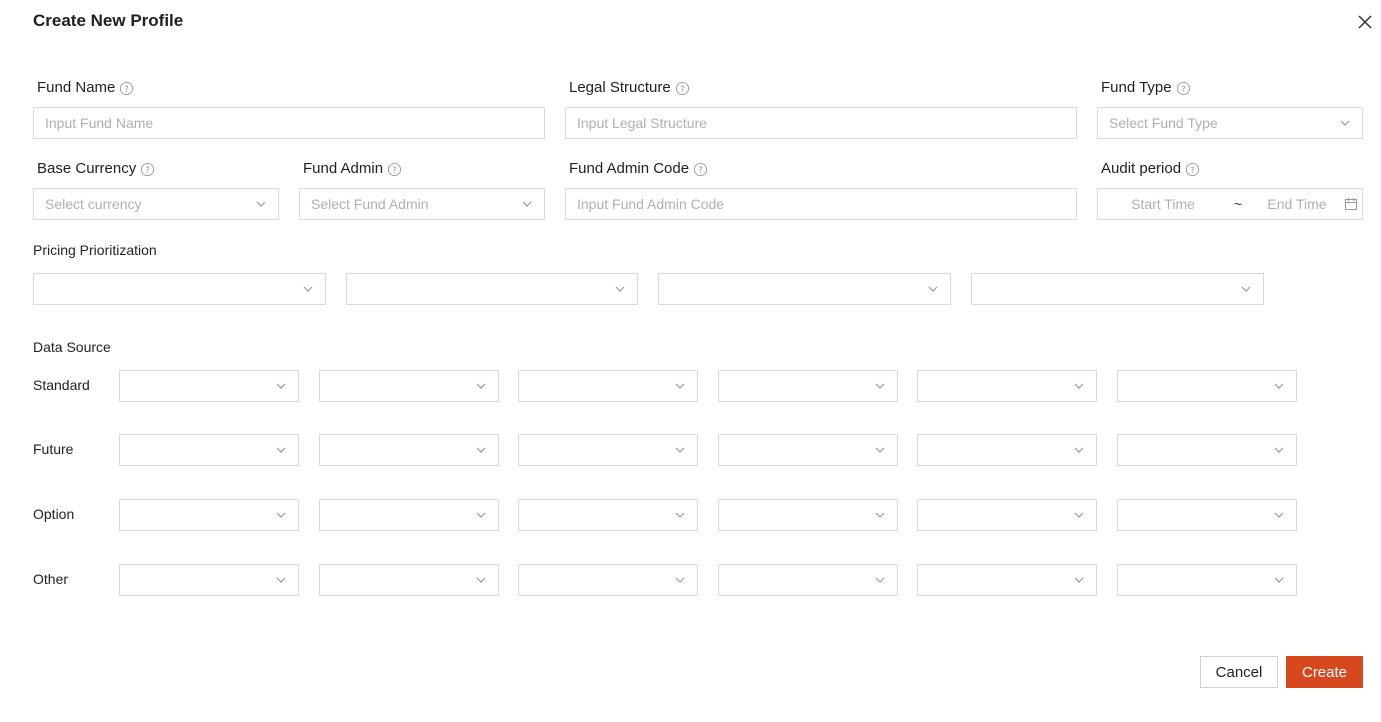 Image resolution: width=1381 pixels, height=722 pixels. I want to click on base-currency-select: Select currency, so click(156, 204).